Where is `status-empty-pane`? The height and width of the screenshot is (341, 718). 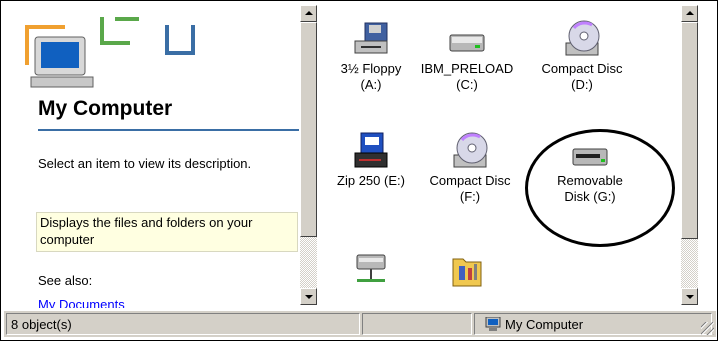
status-empty-pane is located at coordinates (417, 324).